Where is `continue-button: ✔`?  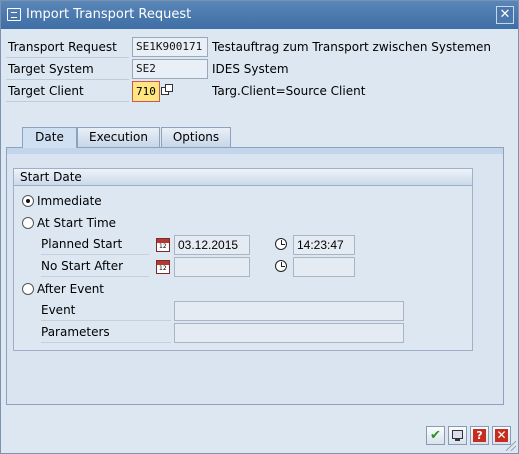
continue-button: ✔ is located at coordinates (435, 435).